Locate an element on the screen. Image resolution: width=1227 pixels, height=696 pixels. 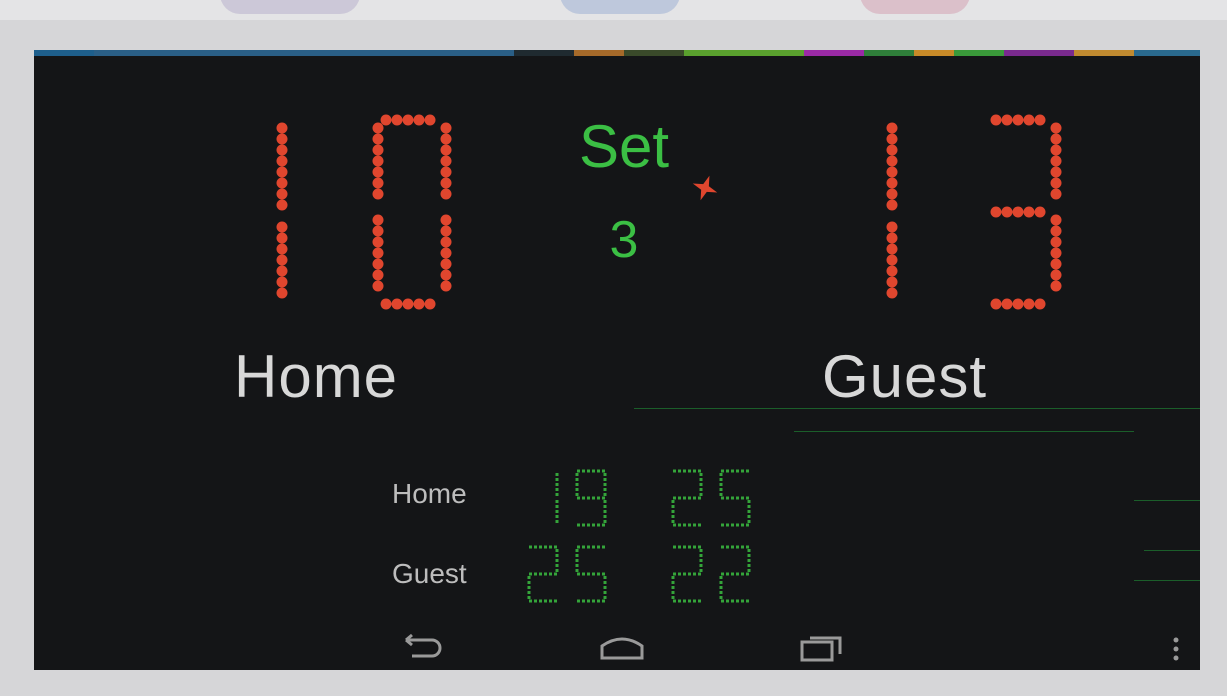
history-home-set2 is located at coordinates (711, 498).